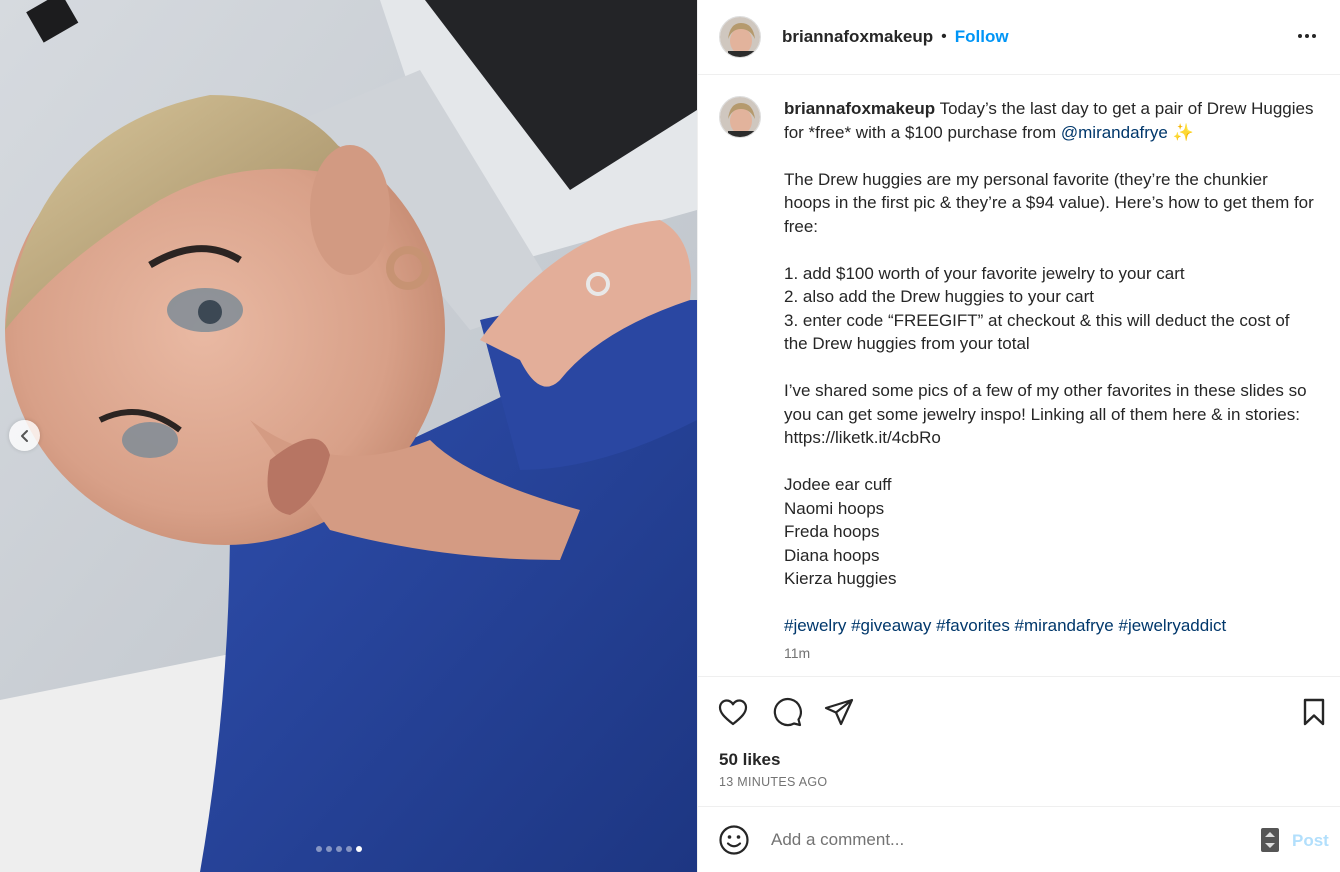 The width and height of the screenshot is (1340, 872). Describe the element at coordinates (1270, 840) in the screenshot. I see `grammar-extension-icon` at that location.